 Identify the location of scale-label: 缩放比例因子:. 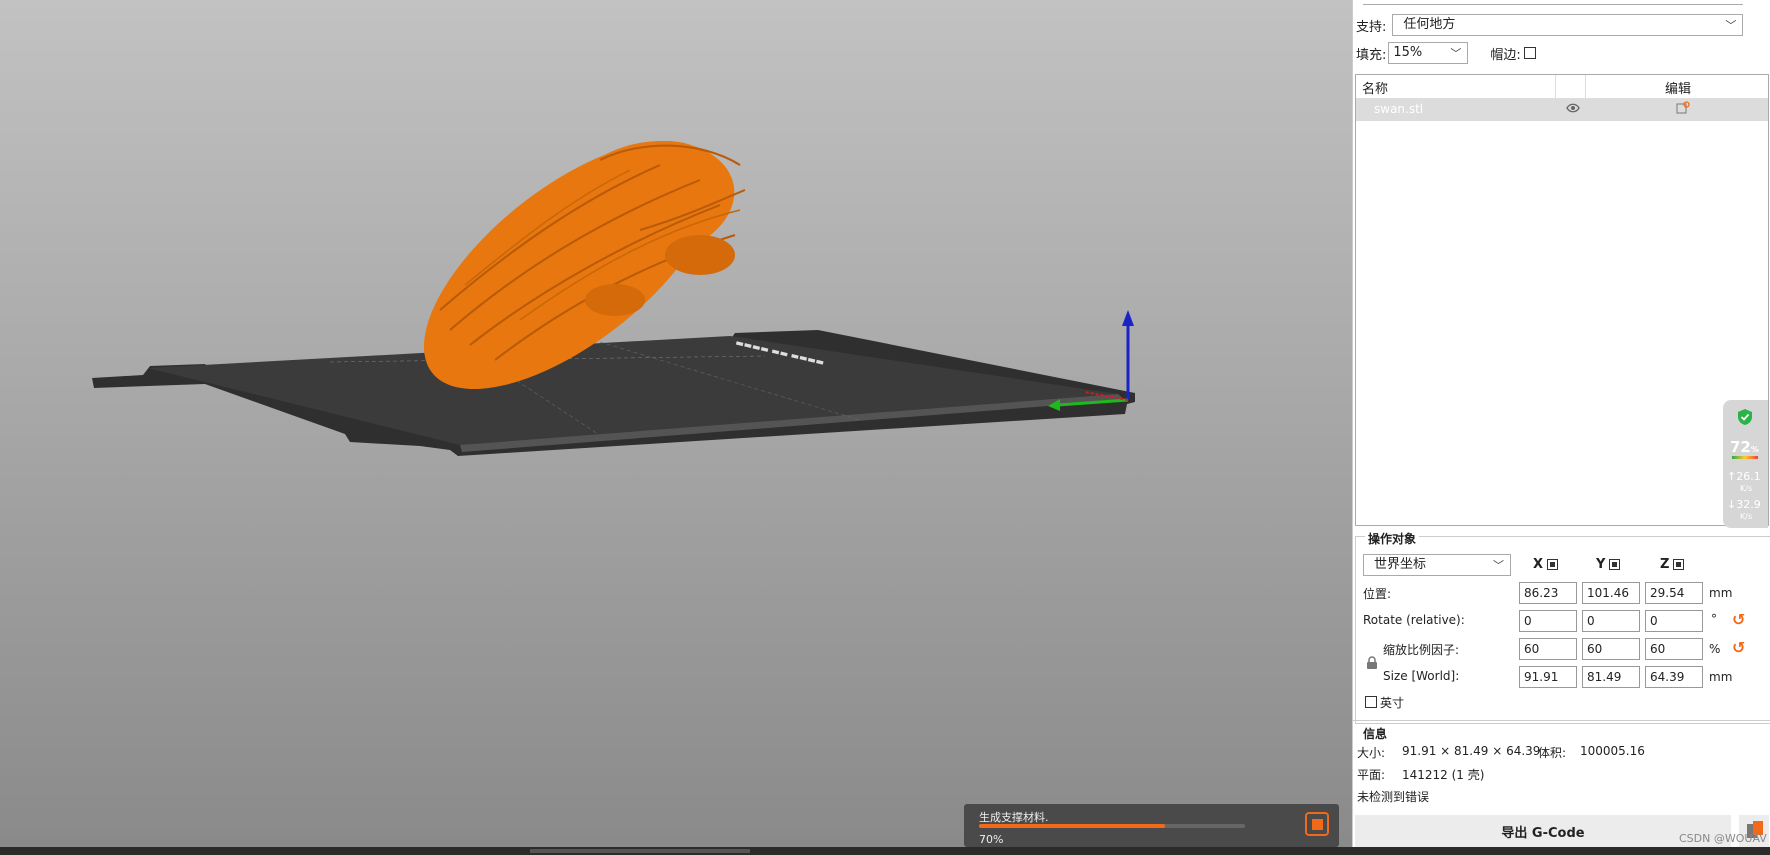
(1421, 650).